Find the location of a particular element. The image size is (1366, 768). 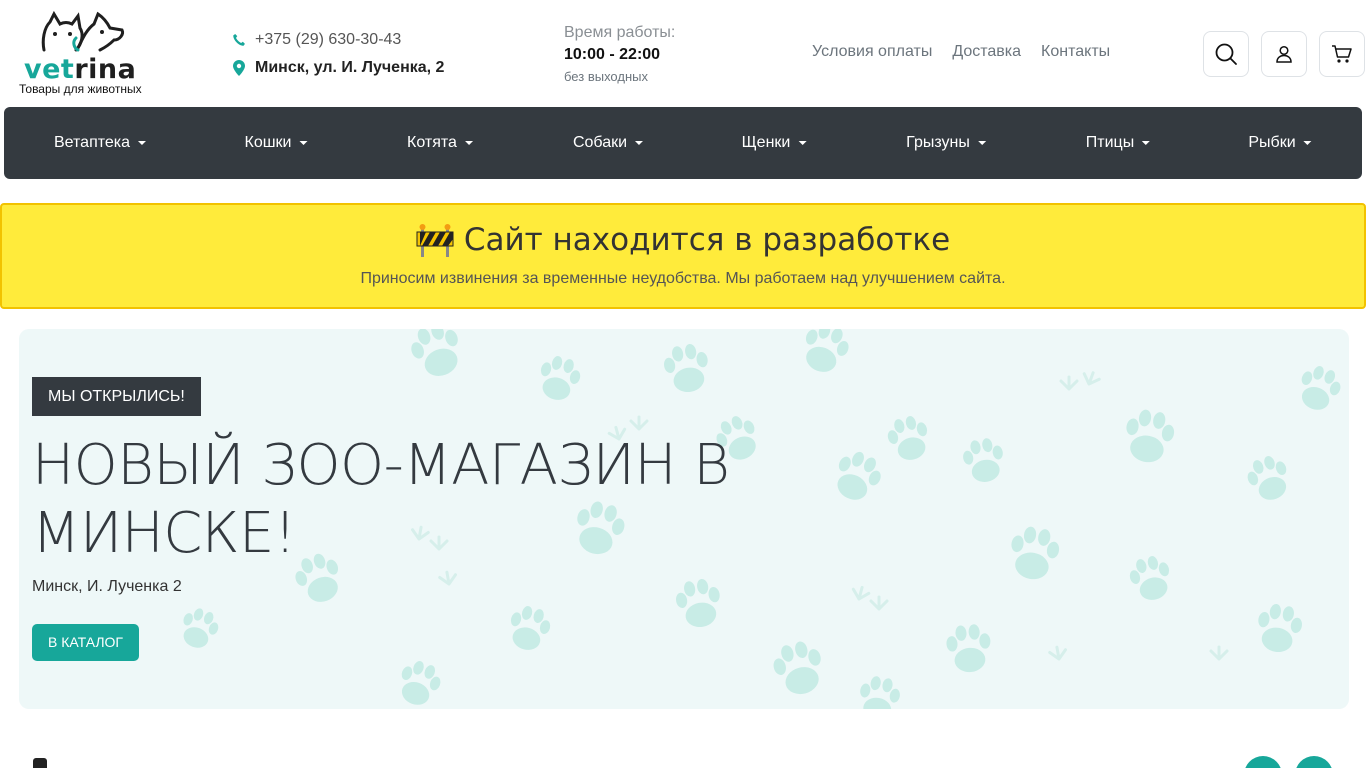

hero-title: НОВЫЙ ЗОО-МАГАЗИН В МИНСКЕ! is located at coordinates (381, 499).